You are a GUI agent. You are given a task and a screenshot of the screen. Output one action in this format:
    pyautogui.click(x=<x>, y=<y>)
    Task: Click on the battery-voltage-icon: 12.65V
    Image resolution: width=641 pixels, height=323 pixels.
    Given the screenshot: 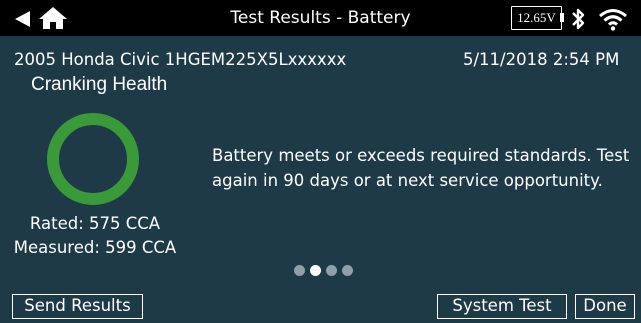 What is the action you would take?
    pyautogui.click(x=536, y=18)
    